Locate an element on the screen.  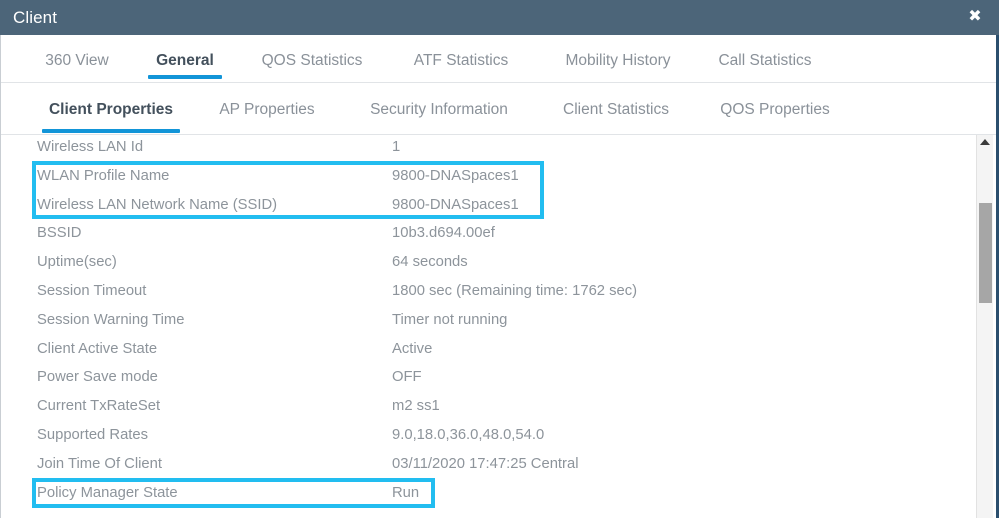
property-row: Supported Rates 9.0,18.0,36.0,48.0,54.0 is located at coordinates (498, 437).